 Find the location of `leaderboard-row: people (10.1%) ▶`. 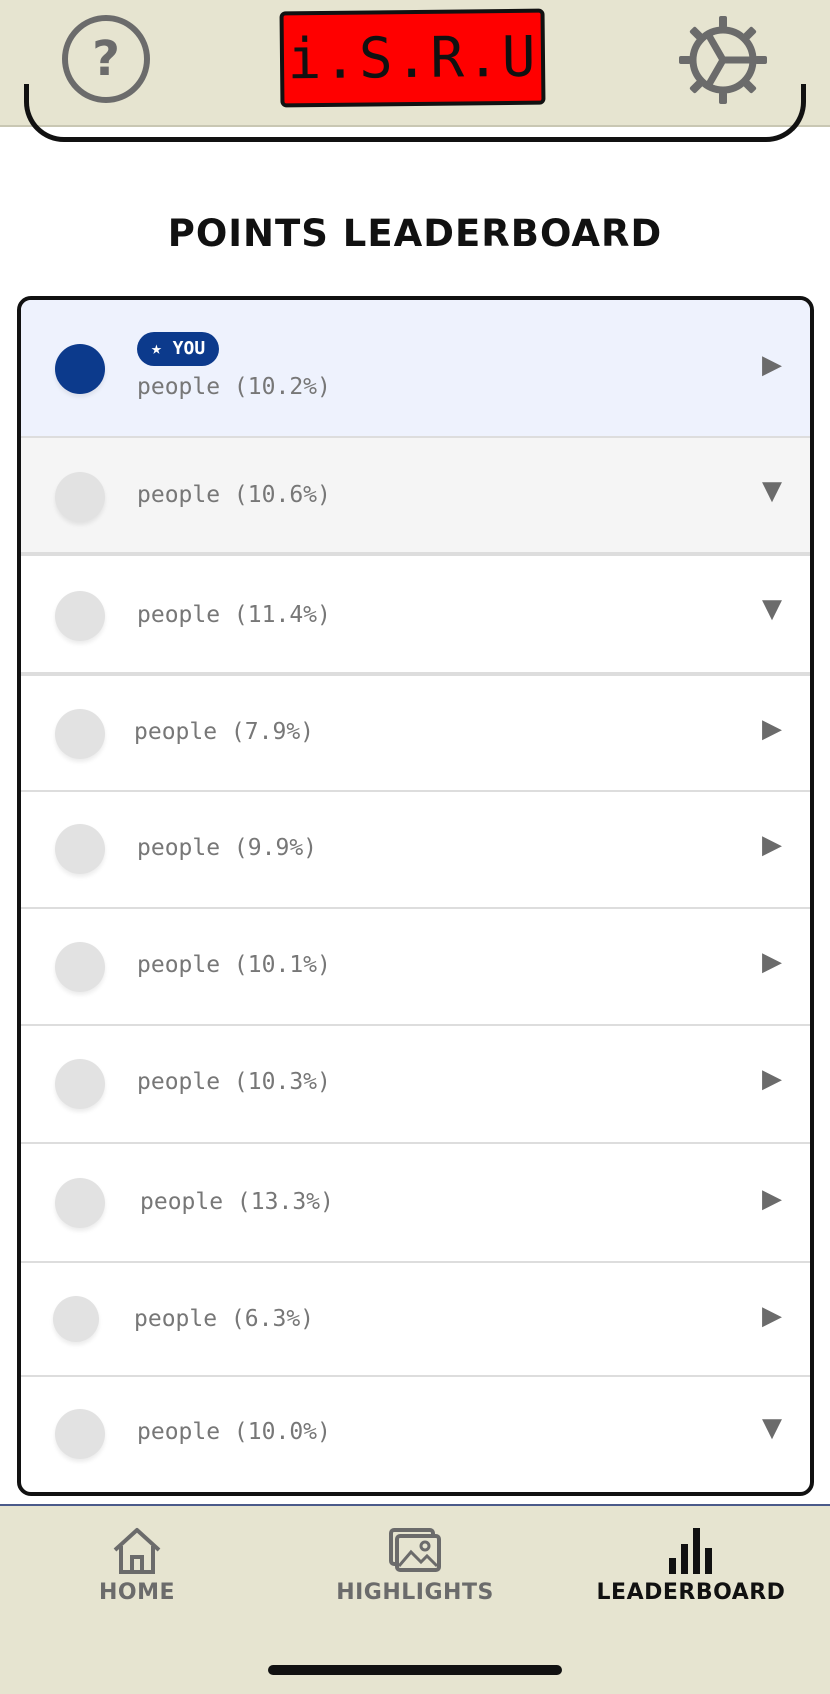

leaderboard-row: people (10.1%) ▶ is located at coordinates (415, 967).